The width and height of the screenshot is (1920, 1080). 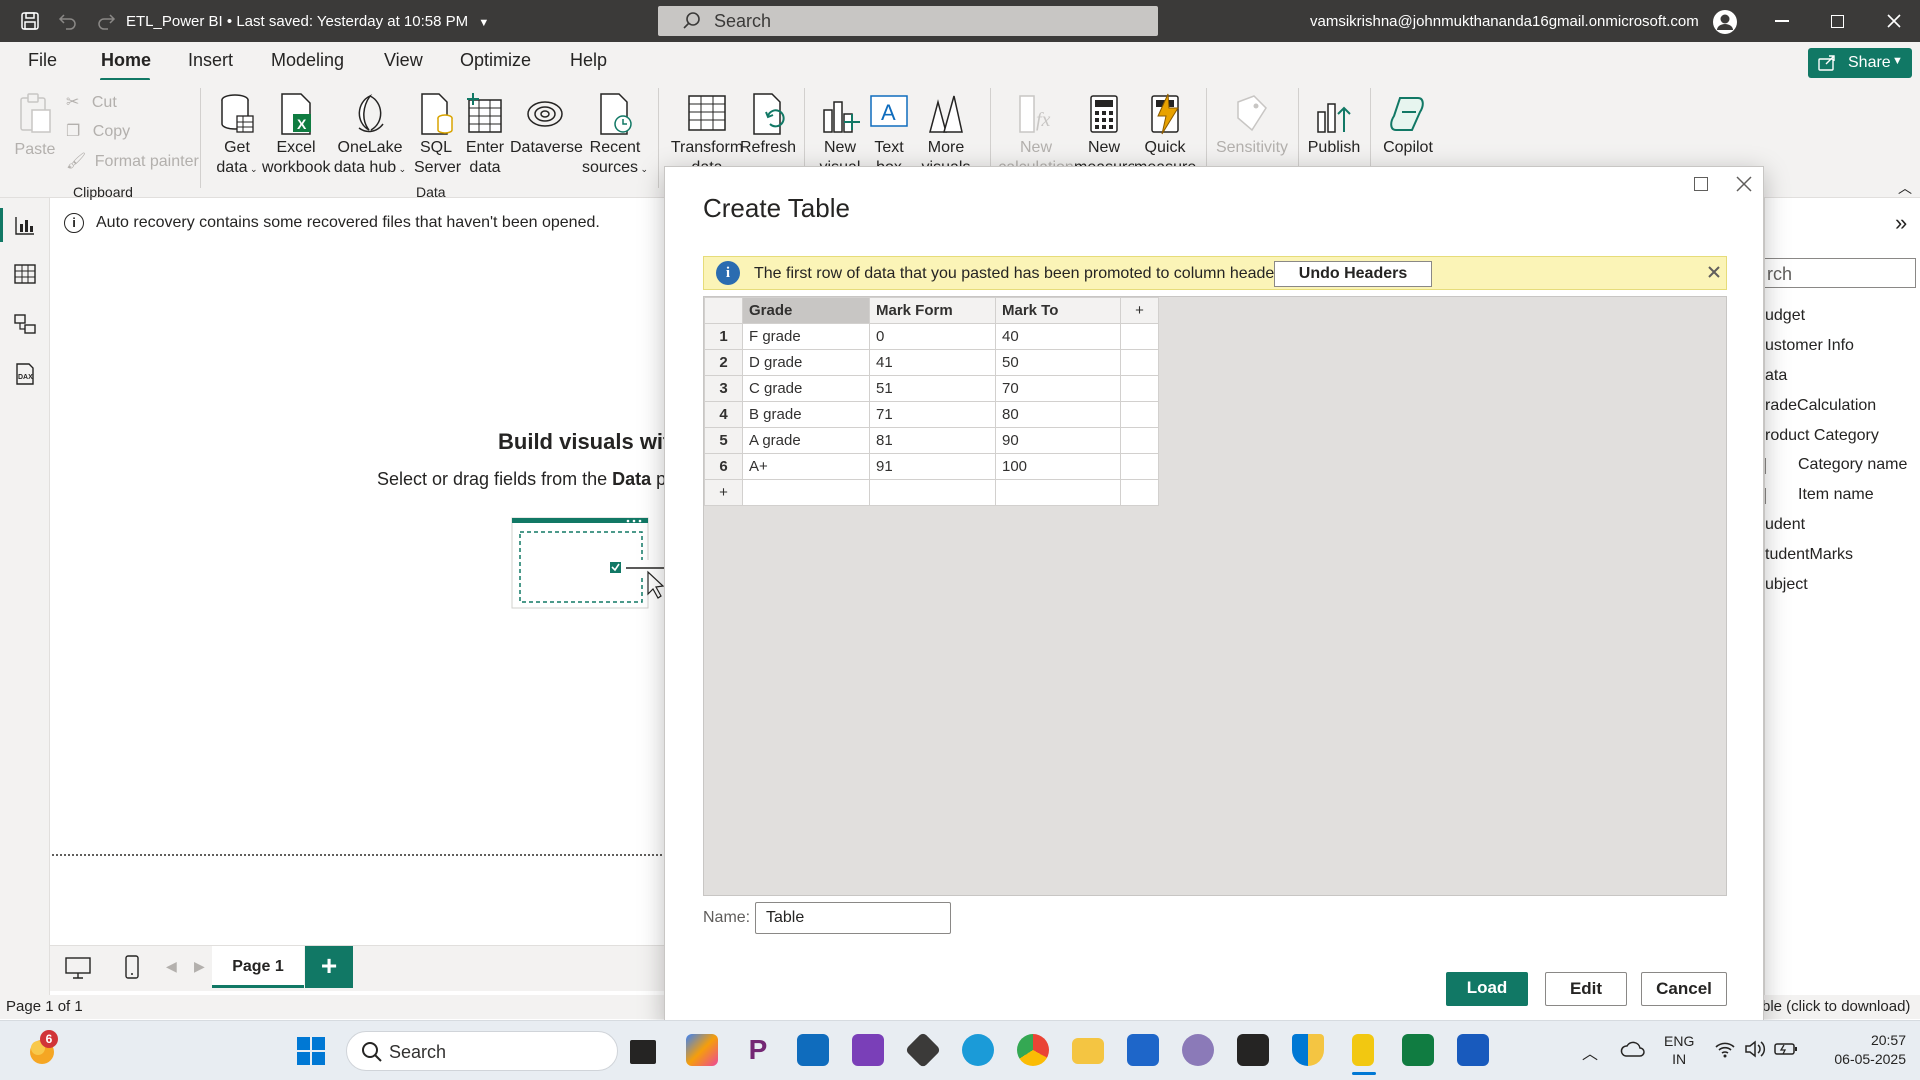 I want to click on taskbar-search: Search, so click(x=482, y=1051).